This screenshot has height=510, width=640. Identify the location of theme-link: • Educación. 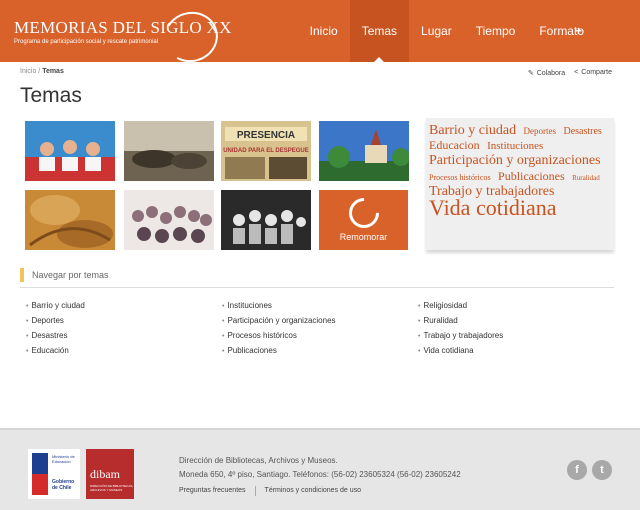
(55, 352).